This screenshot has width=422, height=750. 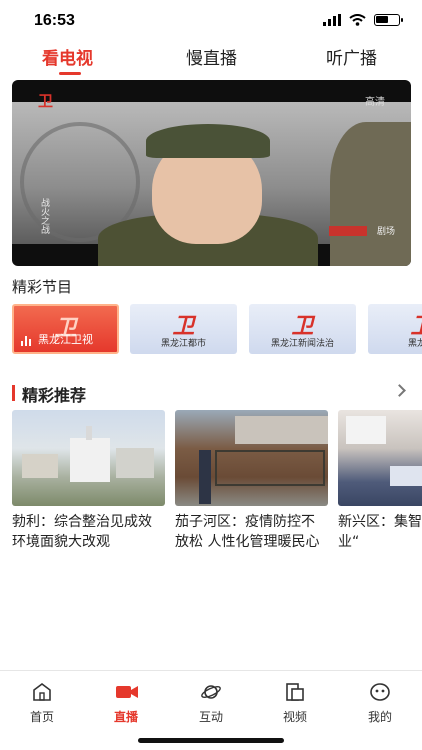 I want to click on channel-logo: 卫, so click(x=46, y=101).